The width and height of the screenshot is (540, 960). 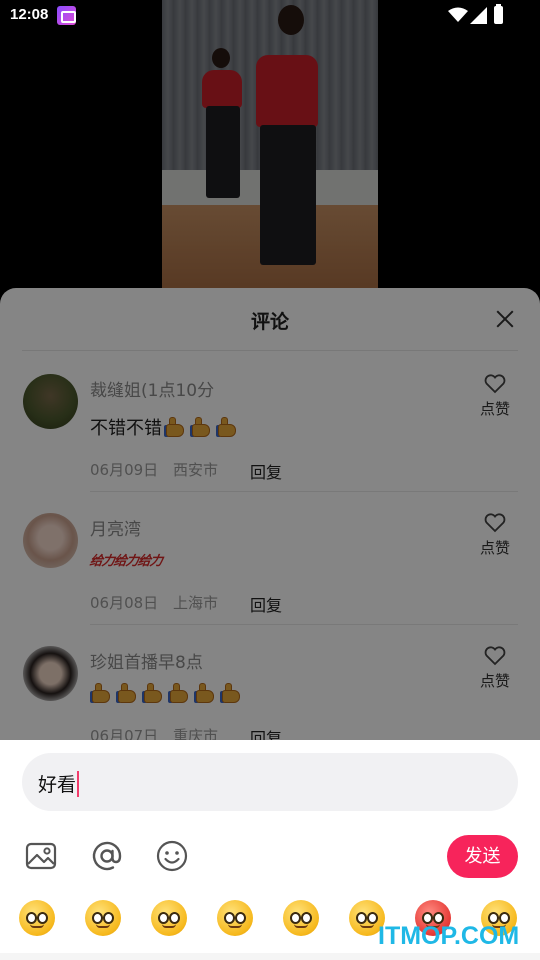 I want to click on comment-date: 06月08日, so click(x=124, y=603).